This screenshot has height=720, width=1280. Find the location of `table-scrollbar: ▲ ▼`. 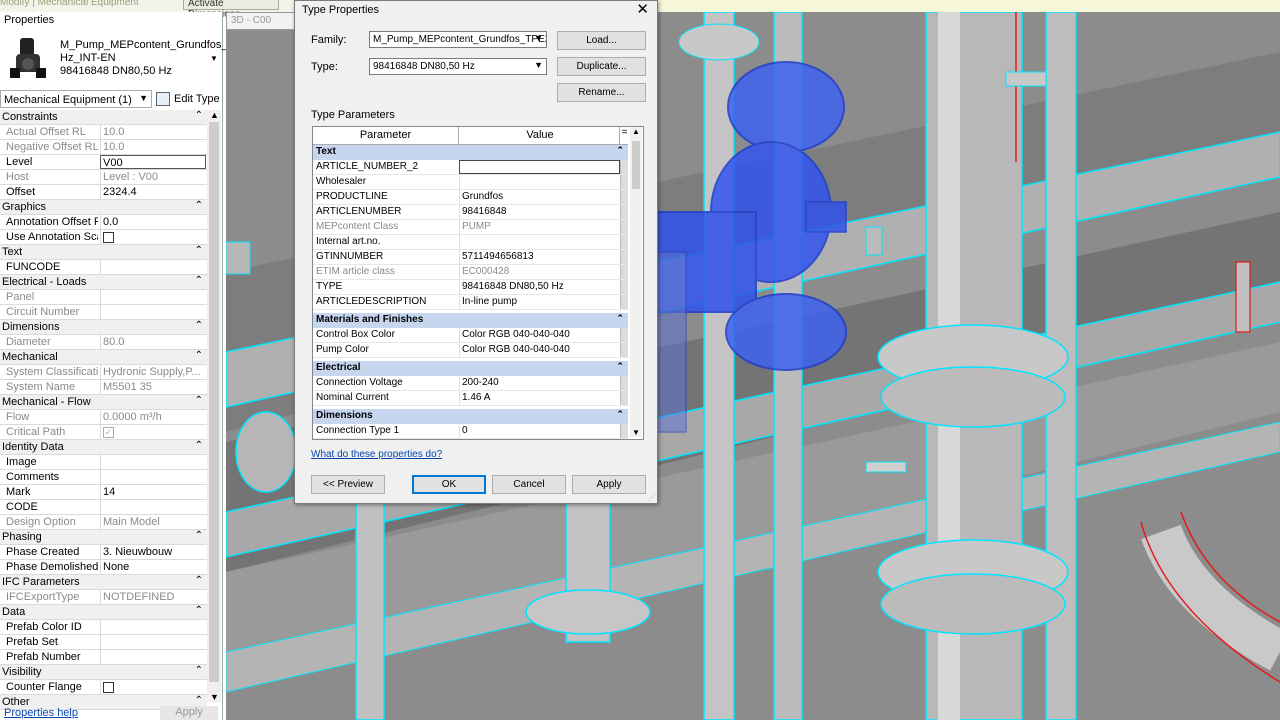

table-scrollbar: ▲ ▼ is located at coordinates (636, 282).